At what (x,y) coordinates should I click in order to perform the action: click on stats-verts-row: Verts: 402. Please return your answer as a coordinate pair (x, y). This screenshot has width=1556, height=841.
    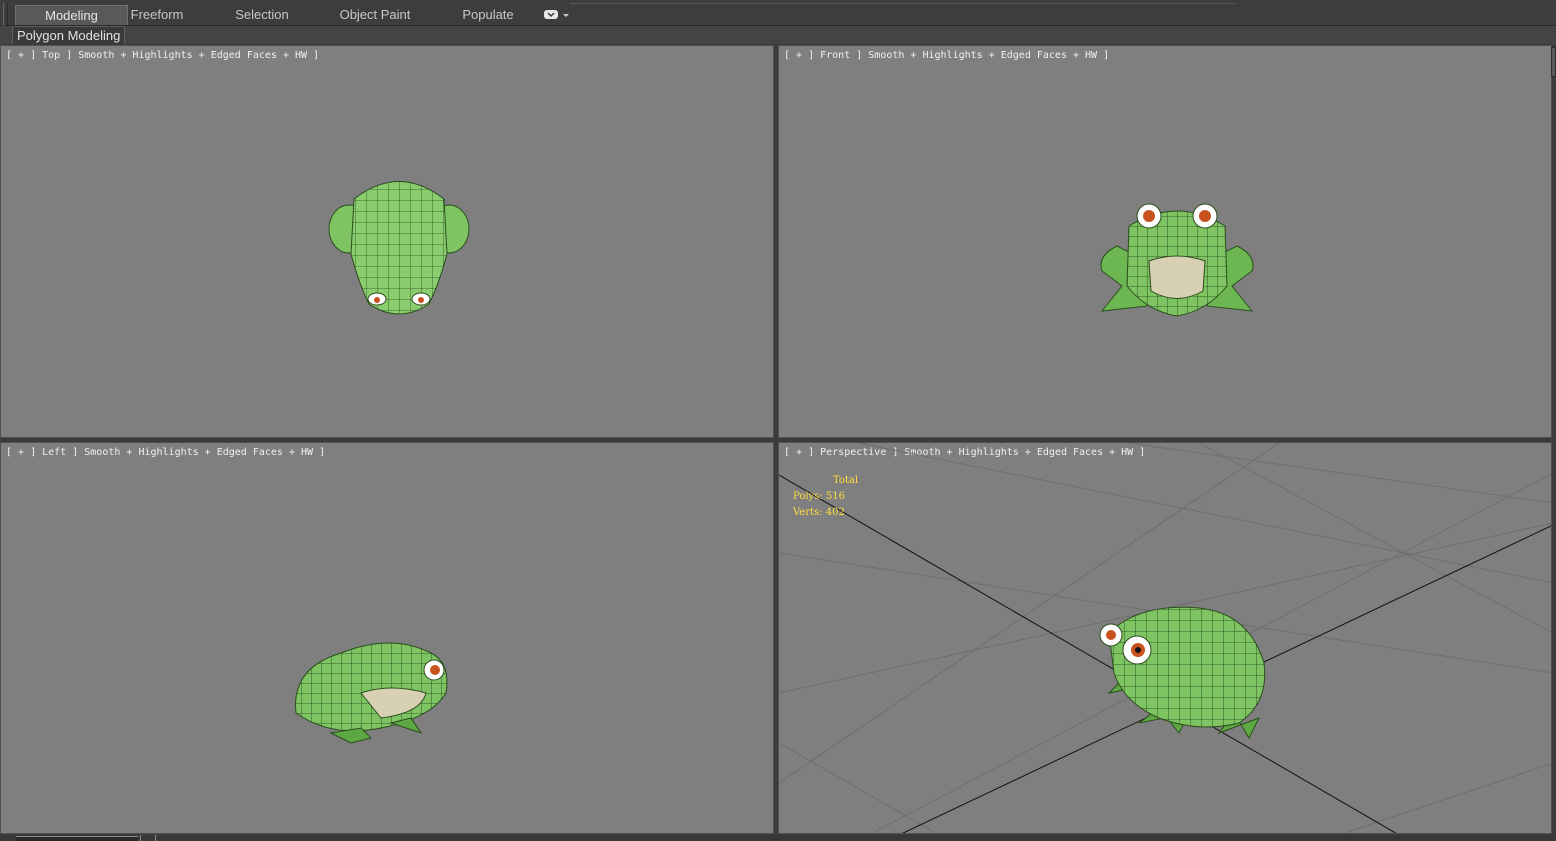
    Looking at the image, I should click on (825, 513).